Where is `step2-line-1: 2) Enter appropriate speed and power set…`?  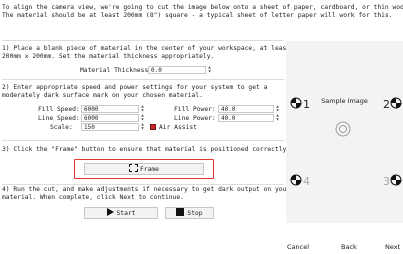 step2-line-1: 2) Enter appropriate speed and power set… is located at coordinates (135, 87).